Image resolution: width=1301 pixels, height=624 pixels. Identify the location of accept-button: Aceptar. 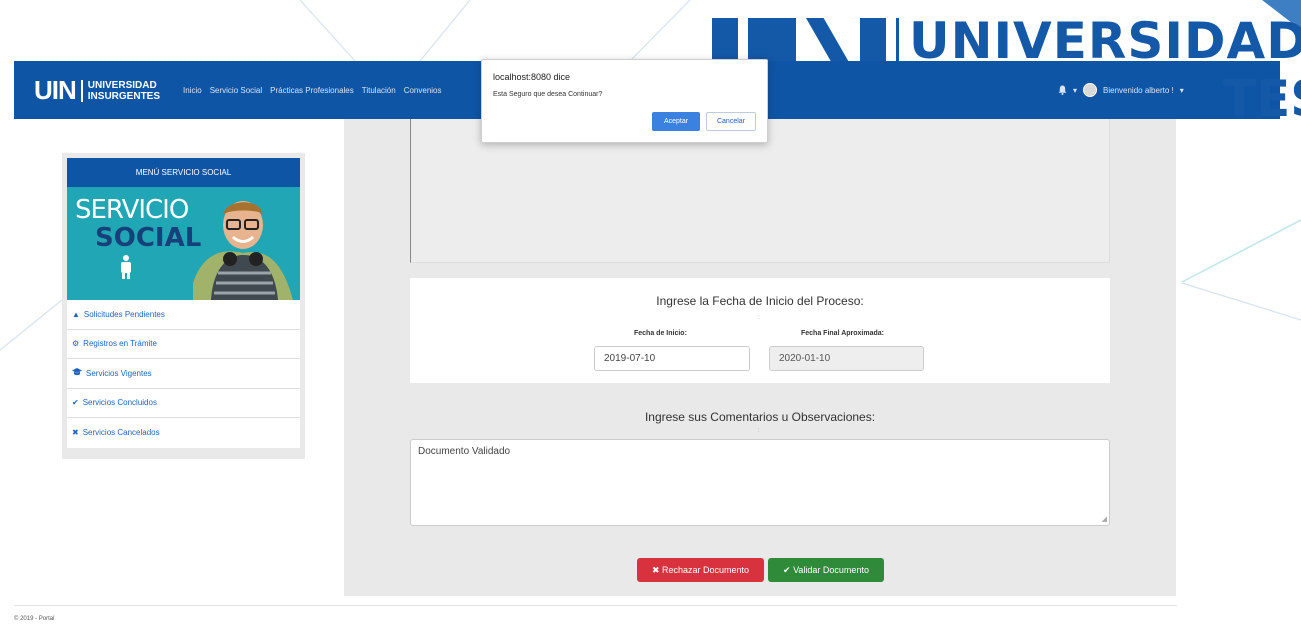
(676, 121).